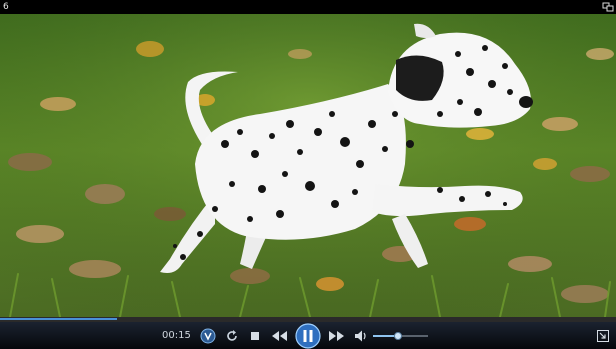  I want to click on exit-fullscreen-icon, so click(603, 336).